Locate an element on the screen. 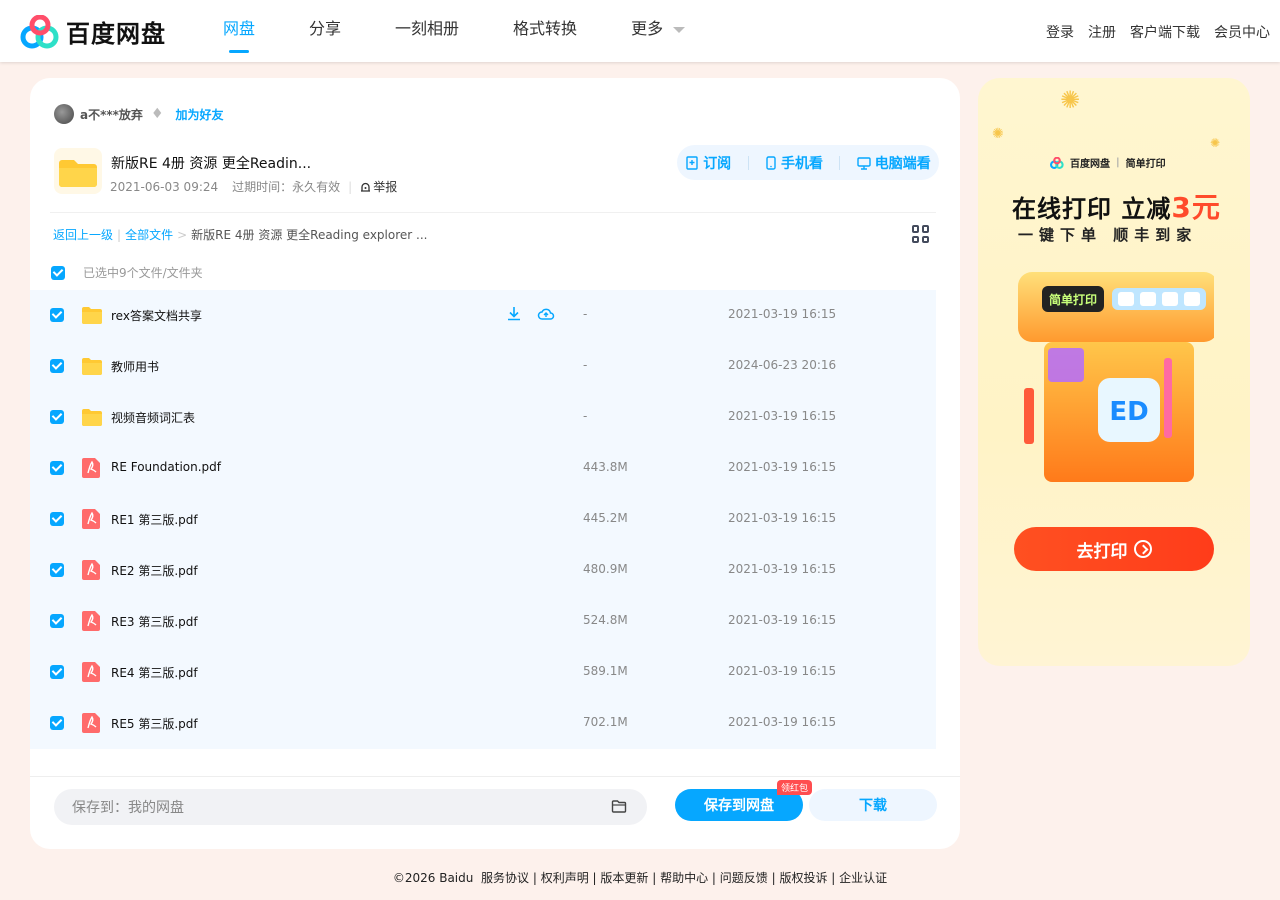 The height and width of the screenshot is (900, 1280). file-row: RE4 第三版.pdf 589.1M 2021-03-19 16:15 is located at coordinates (483, 672).